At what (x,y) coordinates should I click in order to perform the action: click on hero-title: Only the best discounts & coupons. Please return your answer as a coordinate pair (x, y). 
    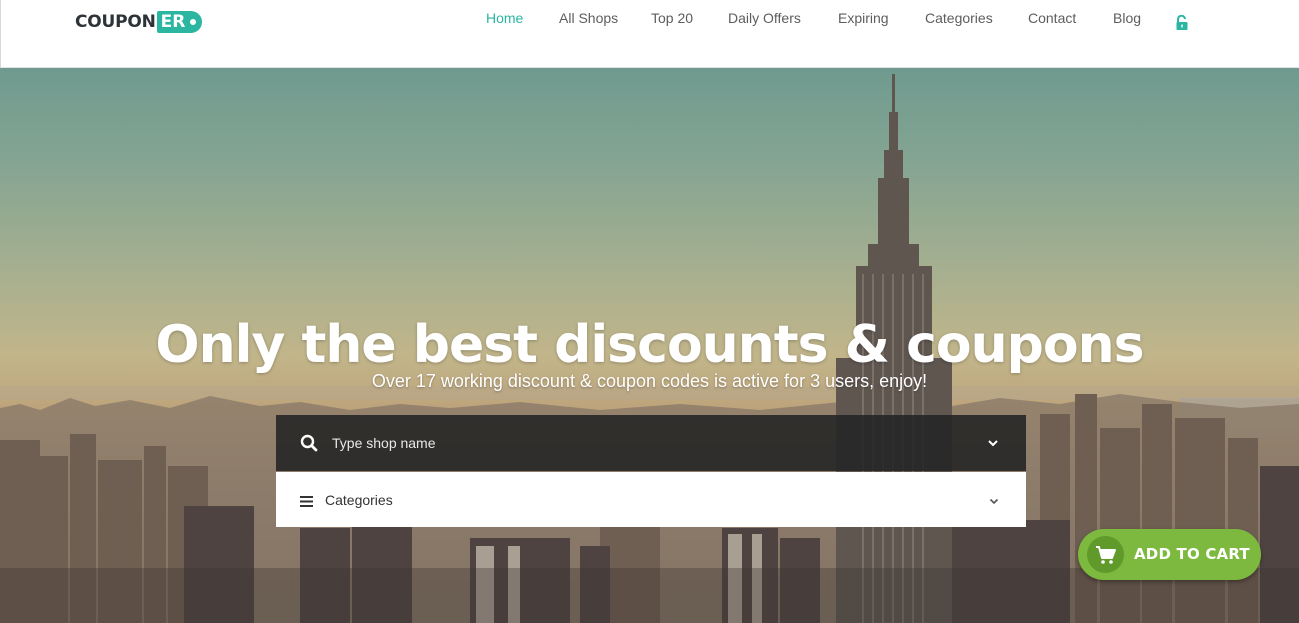
    Looking at the image, I should click on (649, 344).